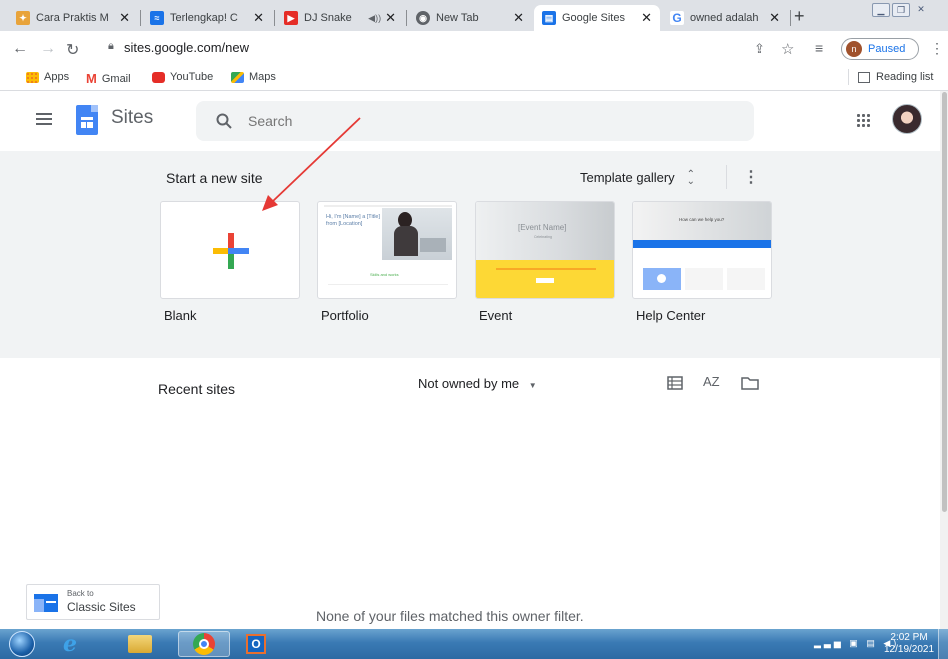  What do you see at coordinates (108, 78) in the screenshot?
I see `bookmark-gmail: M Gmail` at bounding box center [108, 78].